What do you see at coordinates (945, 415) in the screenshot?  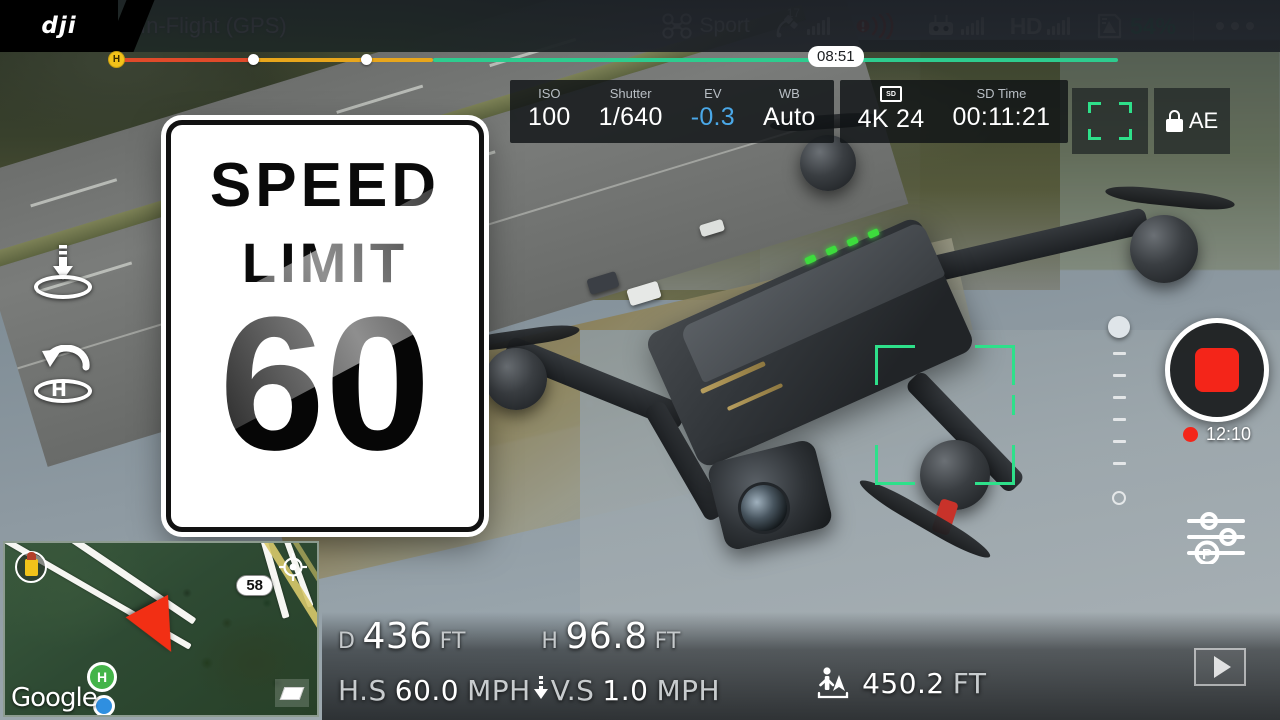 I see `autofocus-tracking-box` at bounding box center [945, 415].